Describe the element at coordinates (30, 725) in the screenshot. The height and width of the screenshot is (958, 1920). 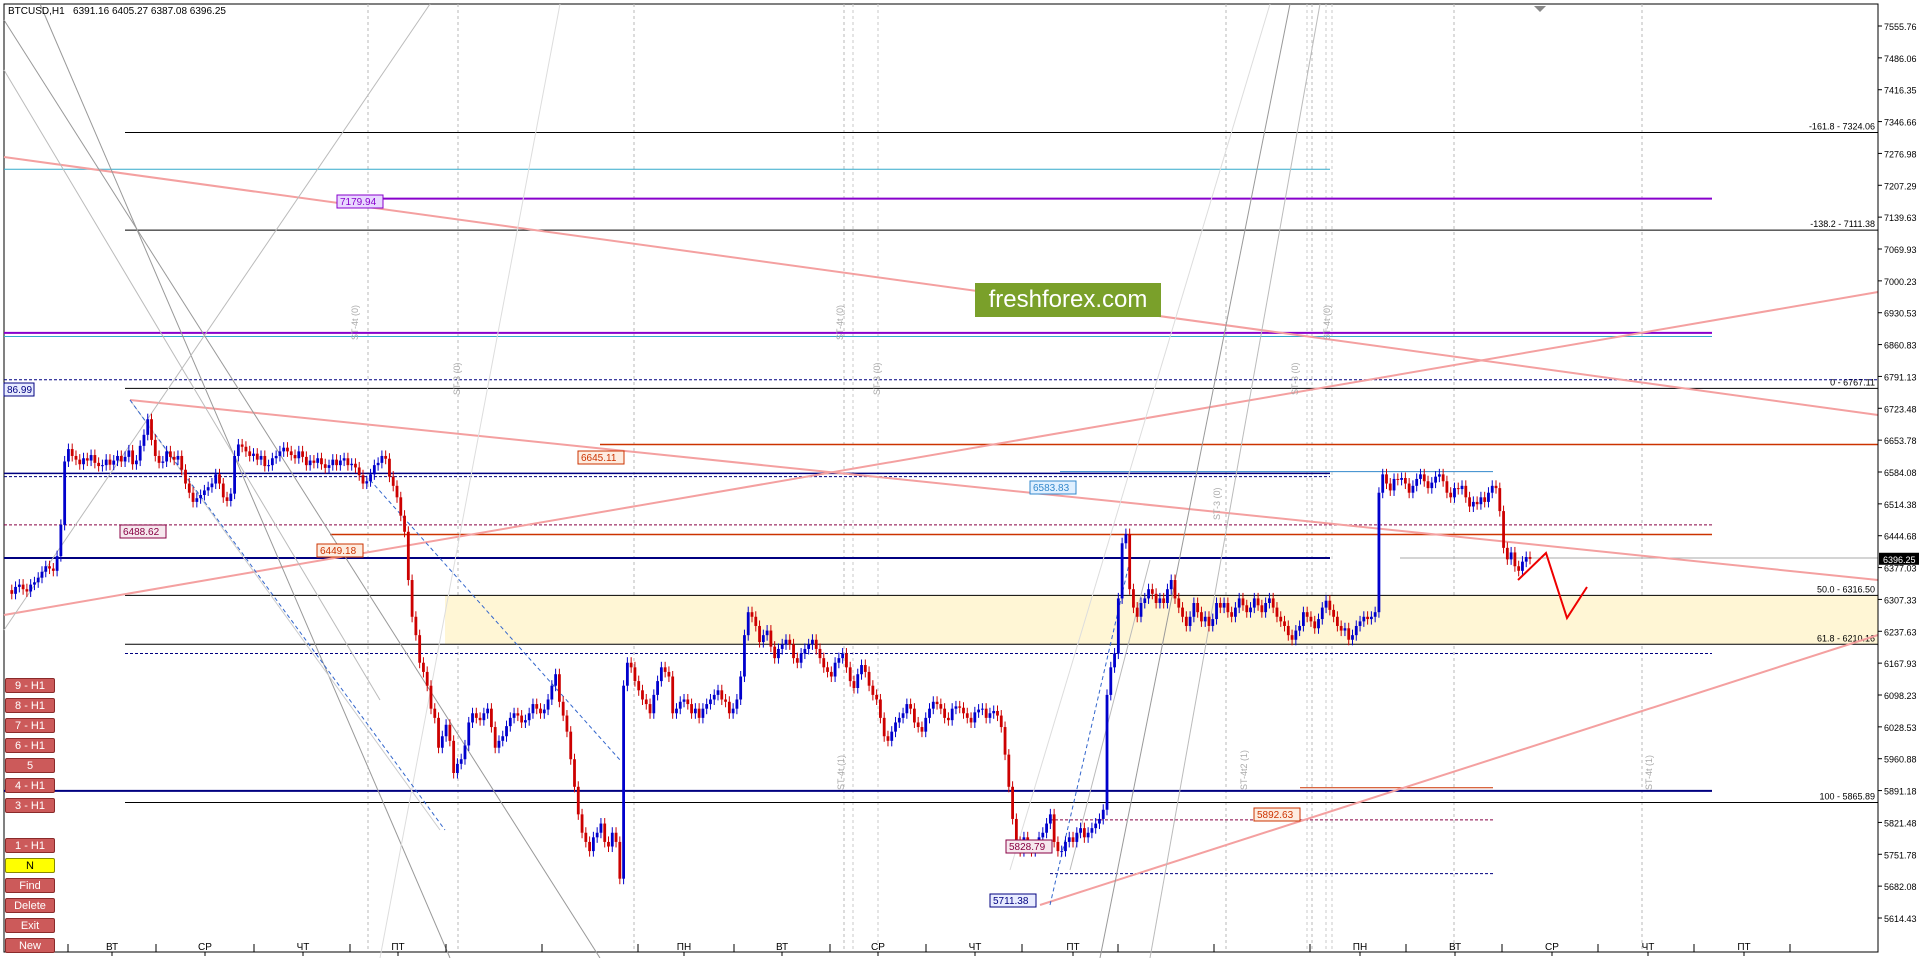
I see `level-button-7: 7 - H1` at that location.